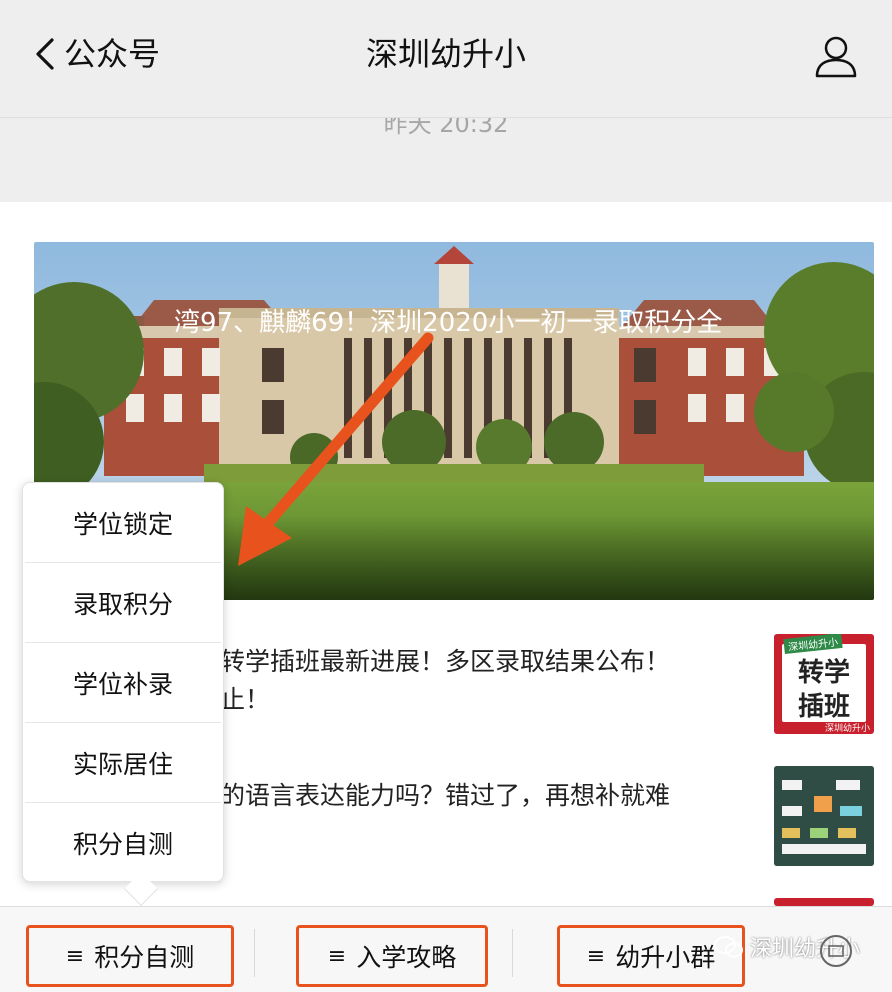 The height and width of the screenshot is (992, 892). I want to click on list-item-title-line2: 止！, so click(245, 699).